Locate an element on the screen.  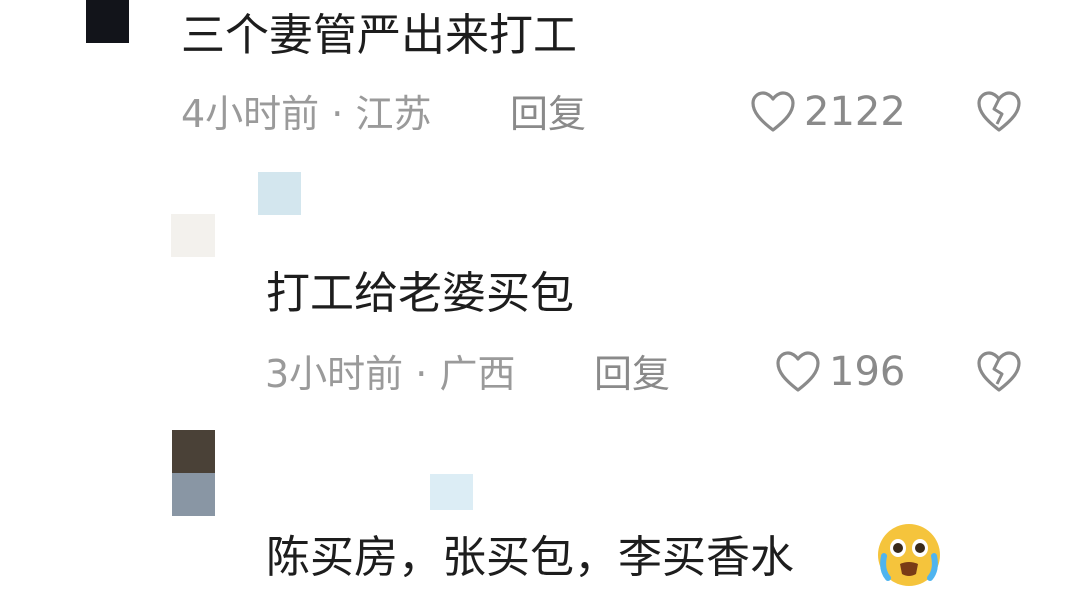
comment-meta: 3小时前 · 广西 is located at coordinates (390, 374).